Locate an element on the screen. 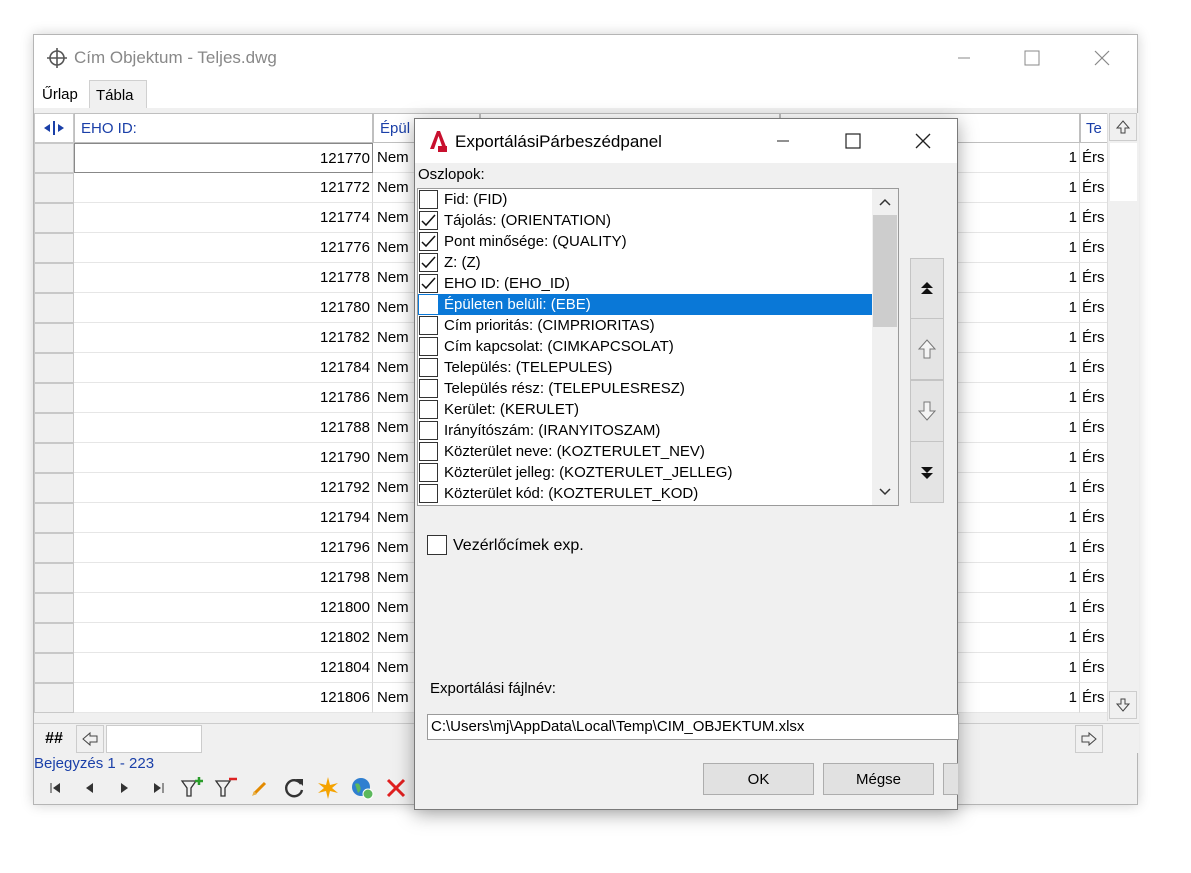 The image size is (1191, 873). column-list-item: Fid: (FID) is located at coordinates (645, 199).